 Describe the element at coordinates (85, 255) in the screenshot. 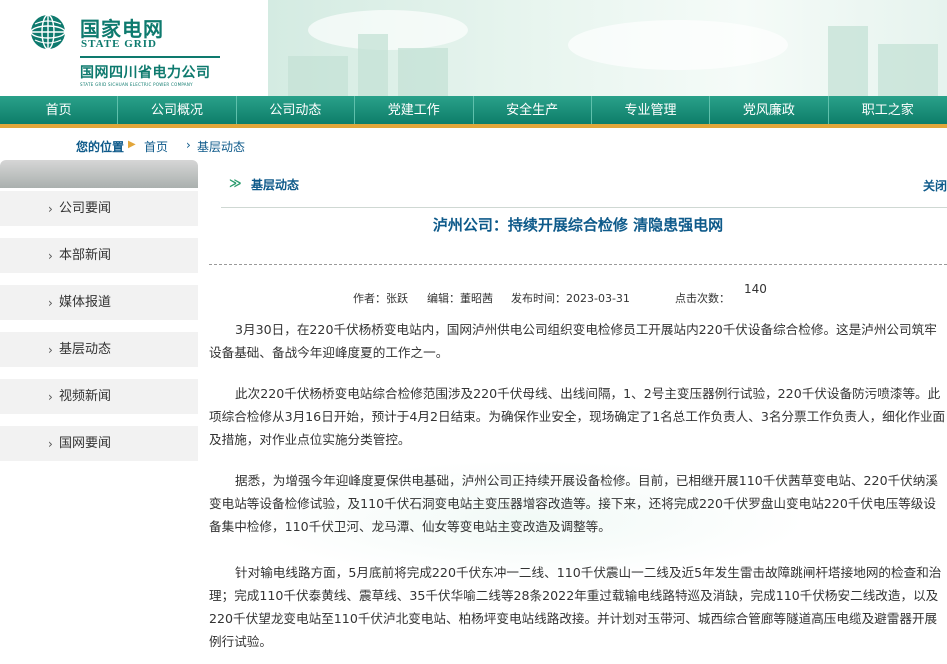

I see `sidebar-item-label: 本部新闻` at that location.